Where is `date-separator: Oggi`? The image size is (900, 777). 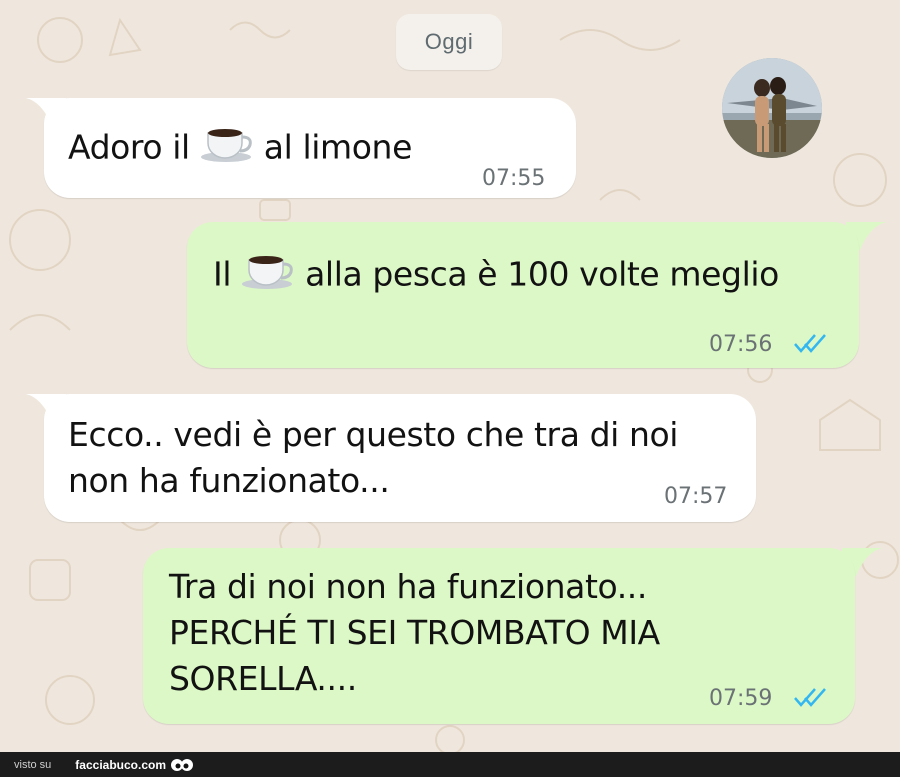 date-separator: Oggi is located at coordinates (449, 42).